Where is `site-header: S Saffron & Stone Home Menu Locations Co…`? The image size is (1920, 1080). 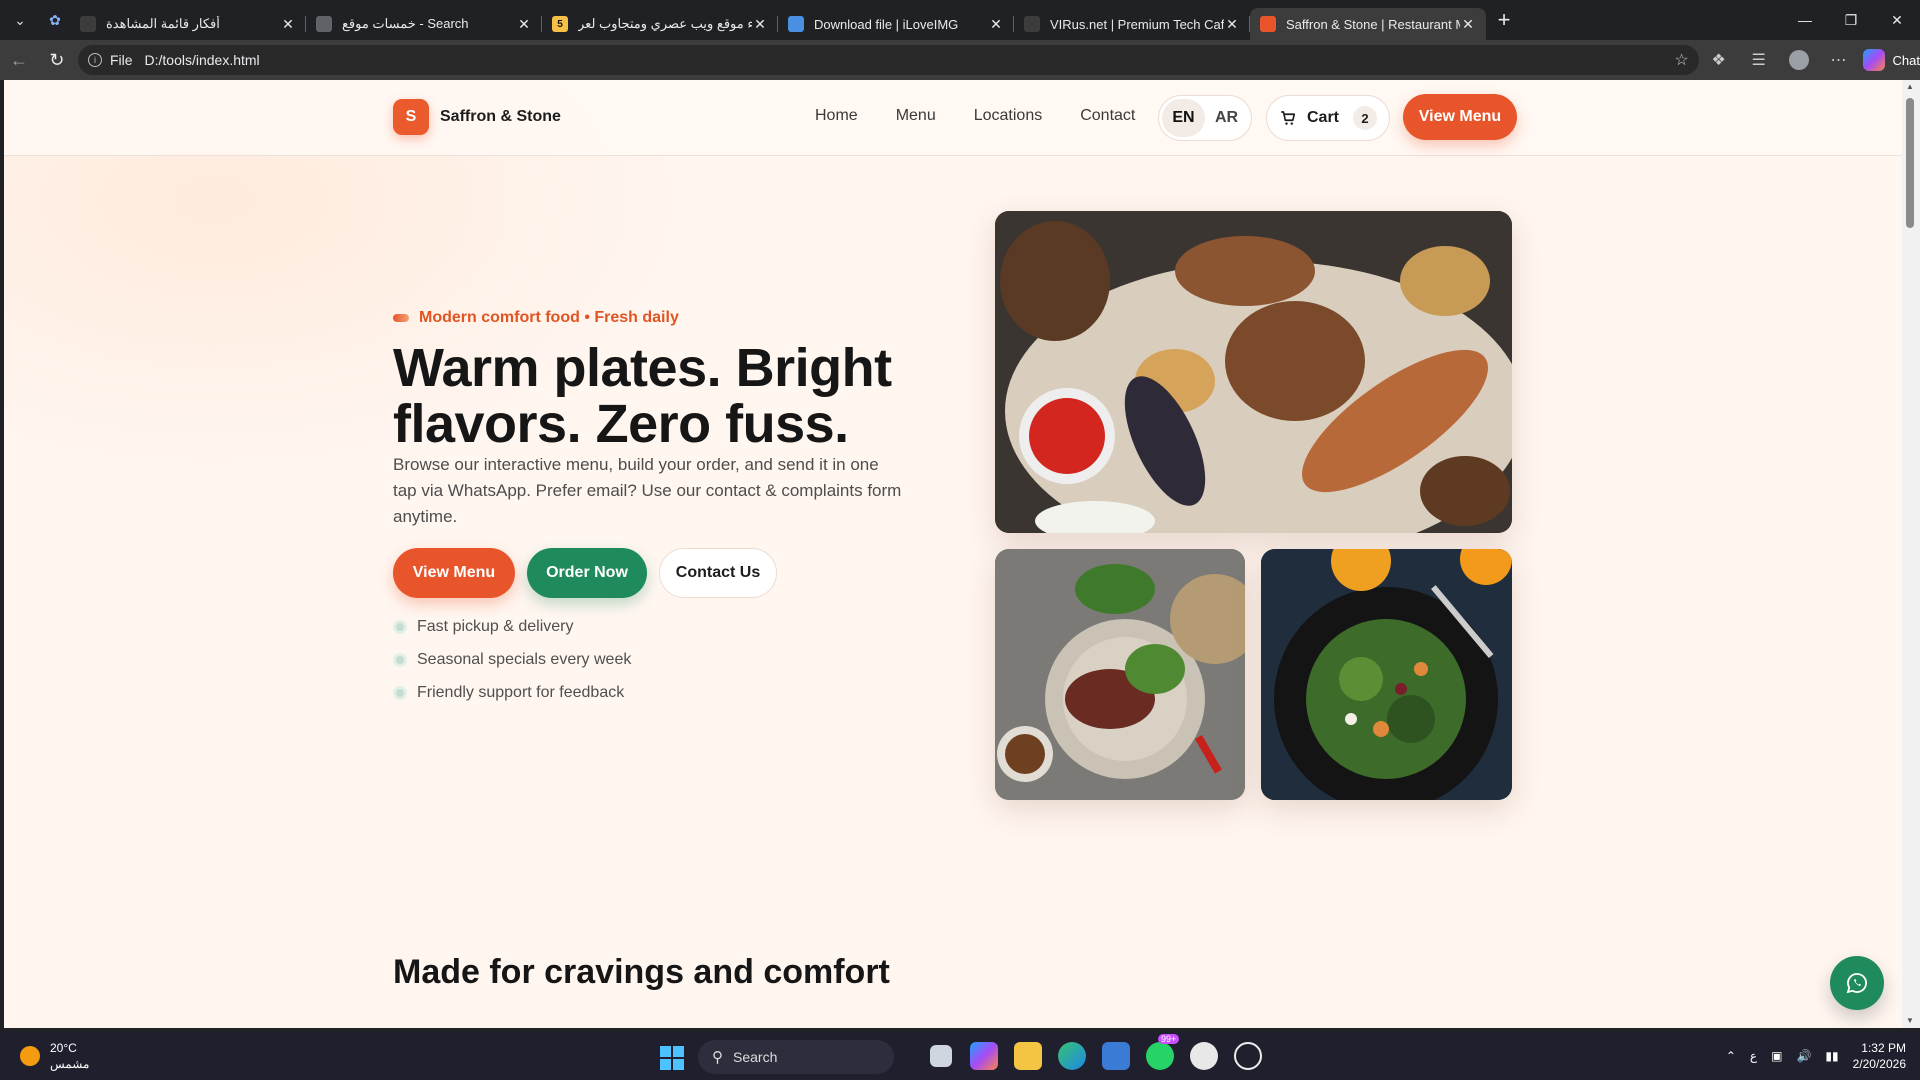
site-header: S Saffron & Stone Home Menu Locations Co… is located at coordinates (953, 118).